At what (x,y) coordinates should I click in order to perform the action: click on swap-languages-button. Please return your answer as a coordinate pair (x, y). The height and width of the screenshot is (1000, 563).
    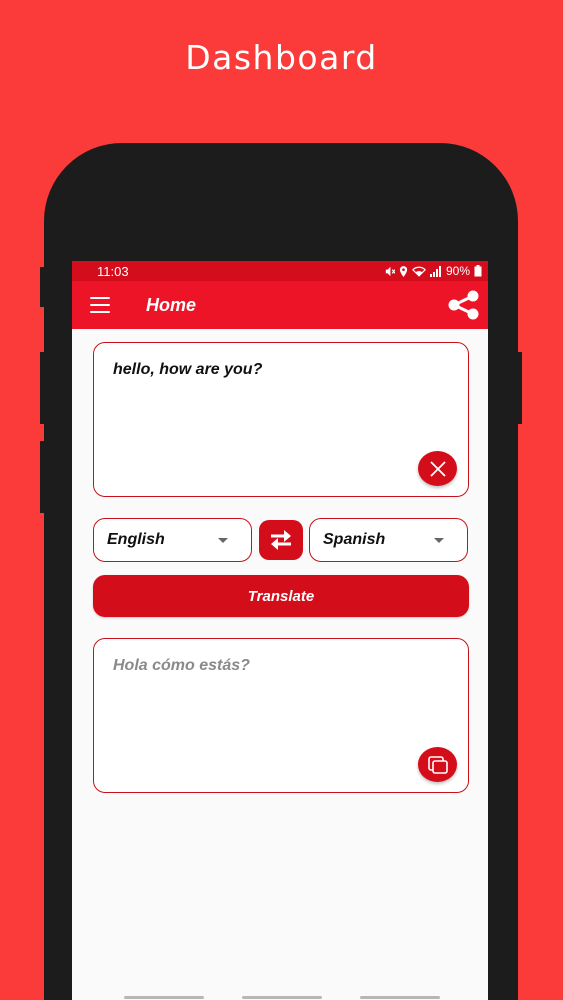
    Looking at the image, I should click on (281, 540).